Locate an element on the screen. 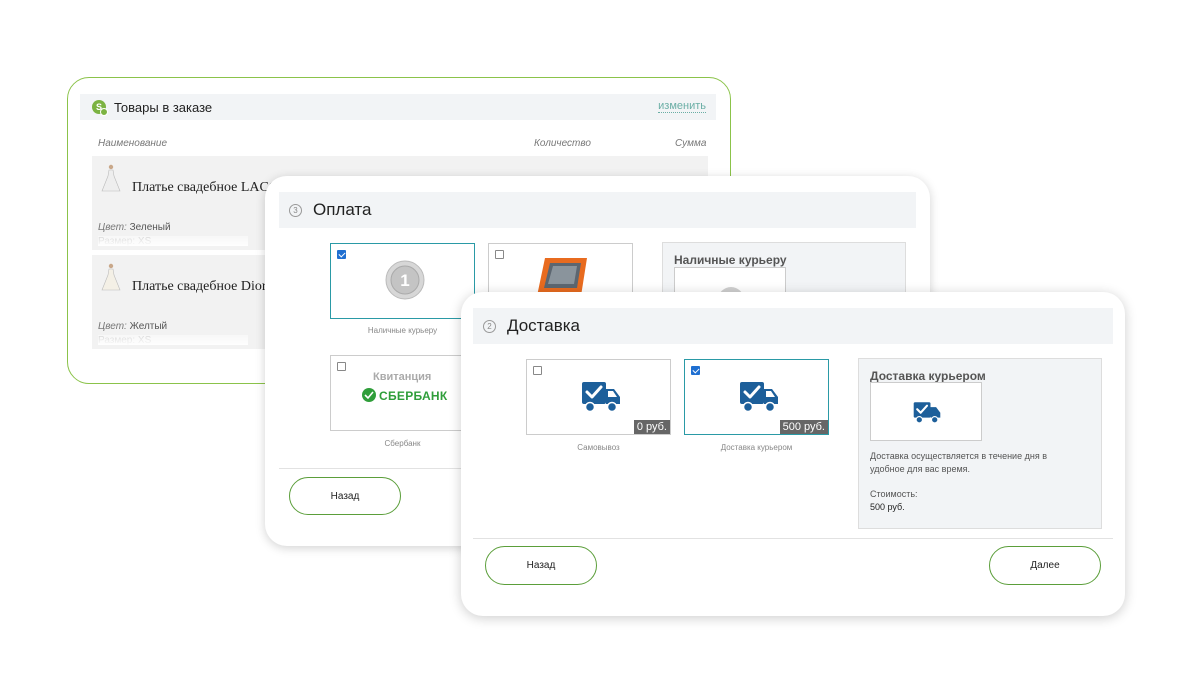 This screenshot has width=1200, height=700. delivery-info-thumbnail is located at coordinates (926, 411).